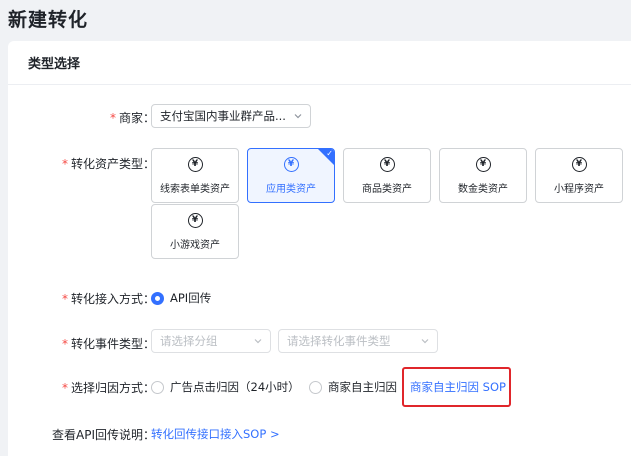  What do you see at coordinates (103, 435) in the screenshot?
I see `api-doc-label: 查看API回传说明：` at bounding box center [103, 435].